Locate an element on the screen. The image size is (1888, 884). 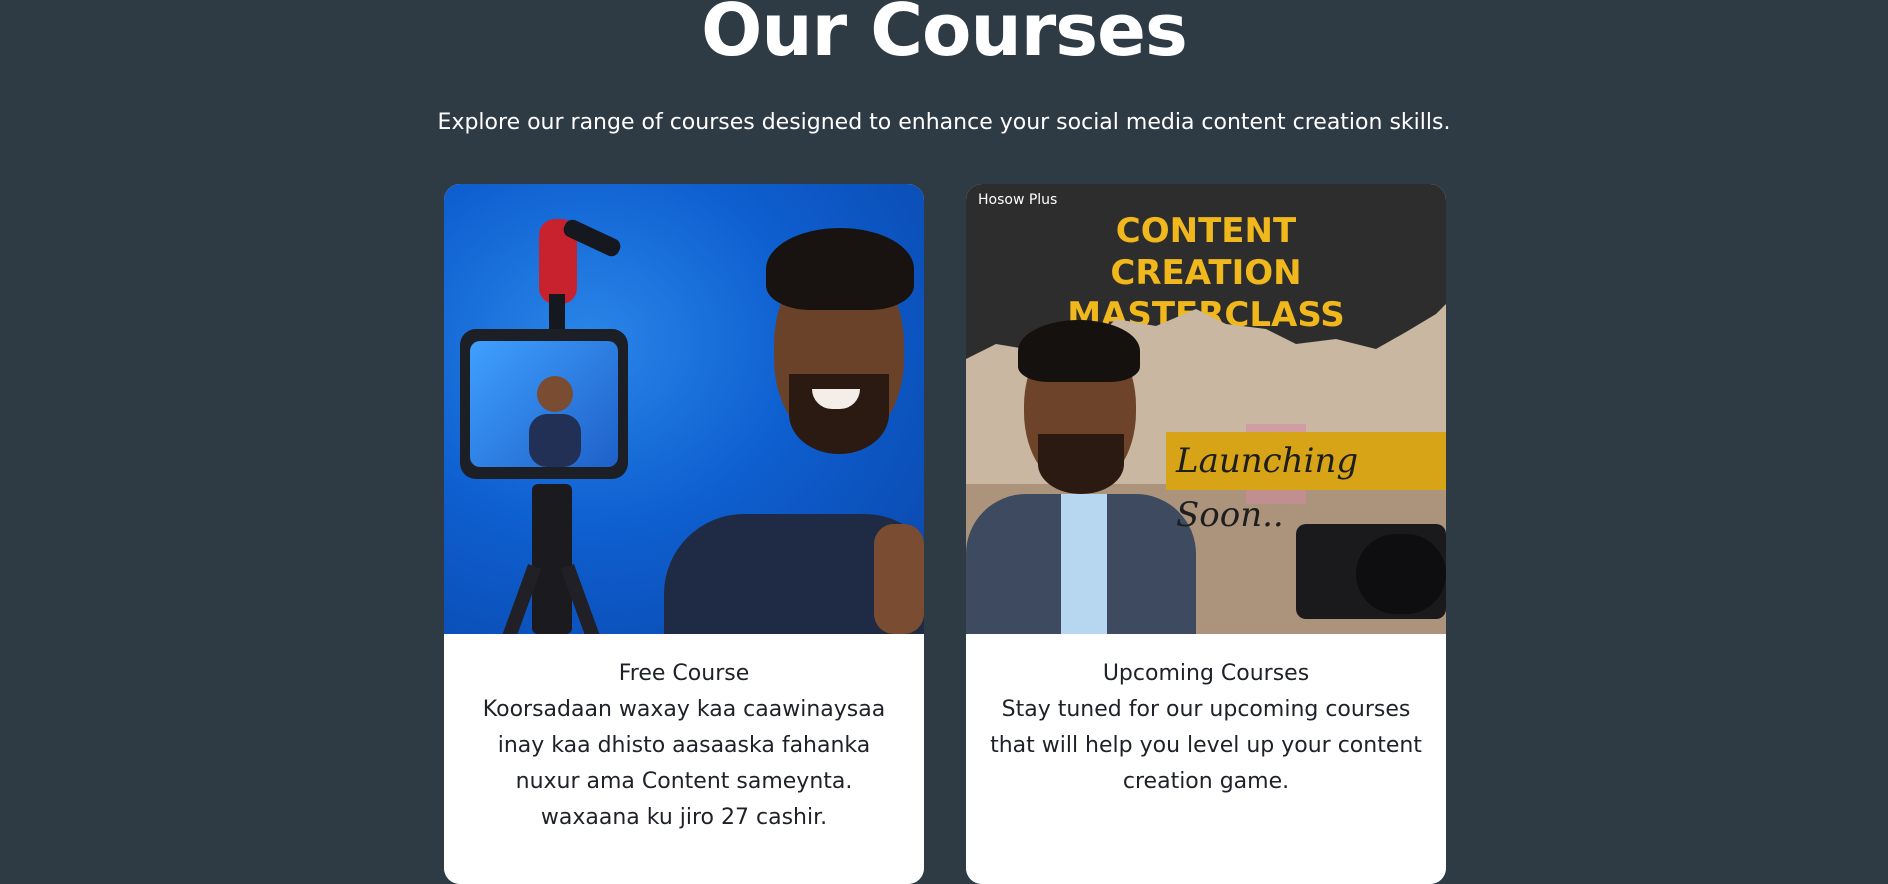
course-title: Upcoming Courses is located at coordinates (1206, 673).